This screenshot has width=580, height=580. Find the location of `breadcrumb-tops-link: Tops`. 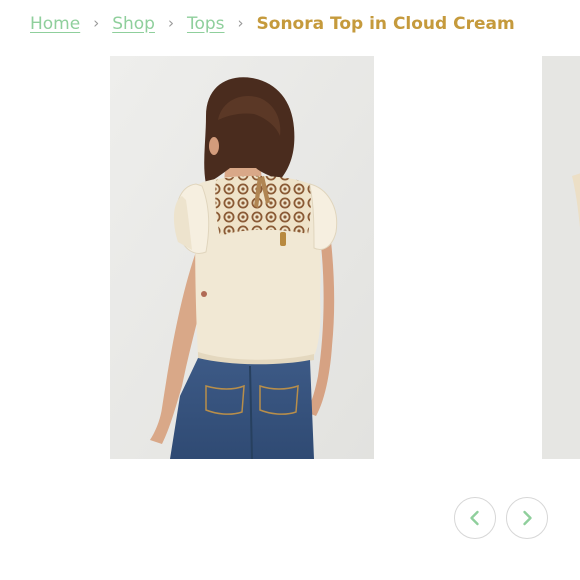

breadcrumb-tops-link: Tops is located at coordinates (206, 24).